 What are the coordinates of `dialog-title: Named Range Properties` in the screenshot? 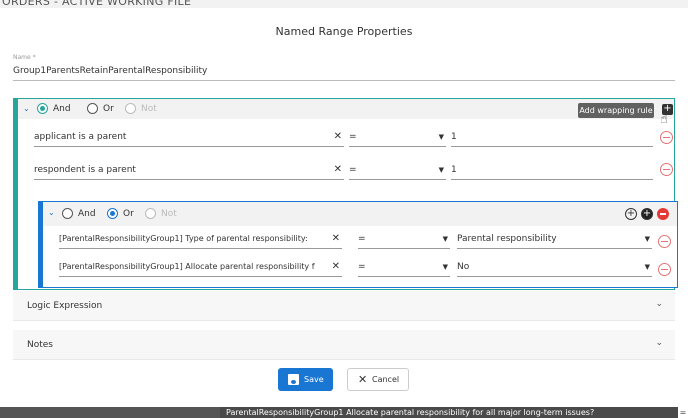 It's located at (344, 31).